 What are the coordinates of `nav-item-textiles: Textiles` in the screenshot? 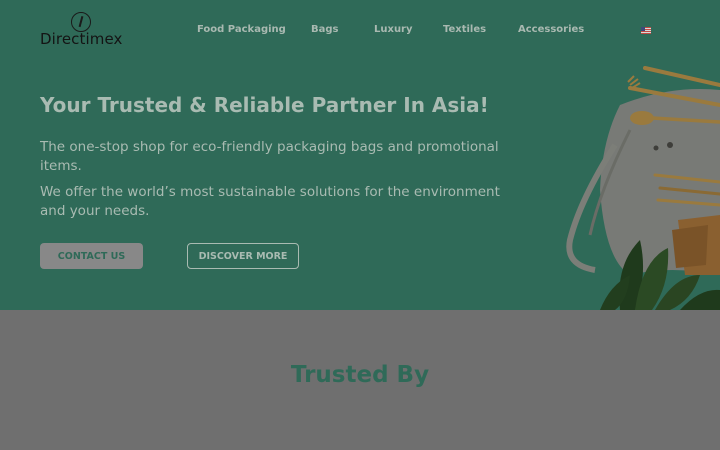 It's located at (464, 29).